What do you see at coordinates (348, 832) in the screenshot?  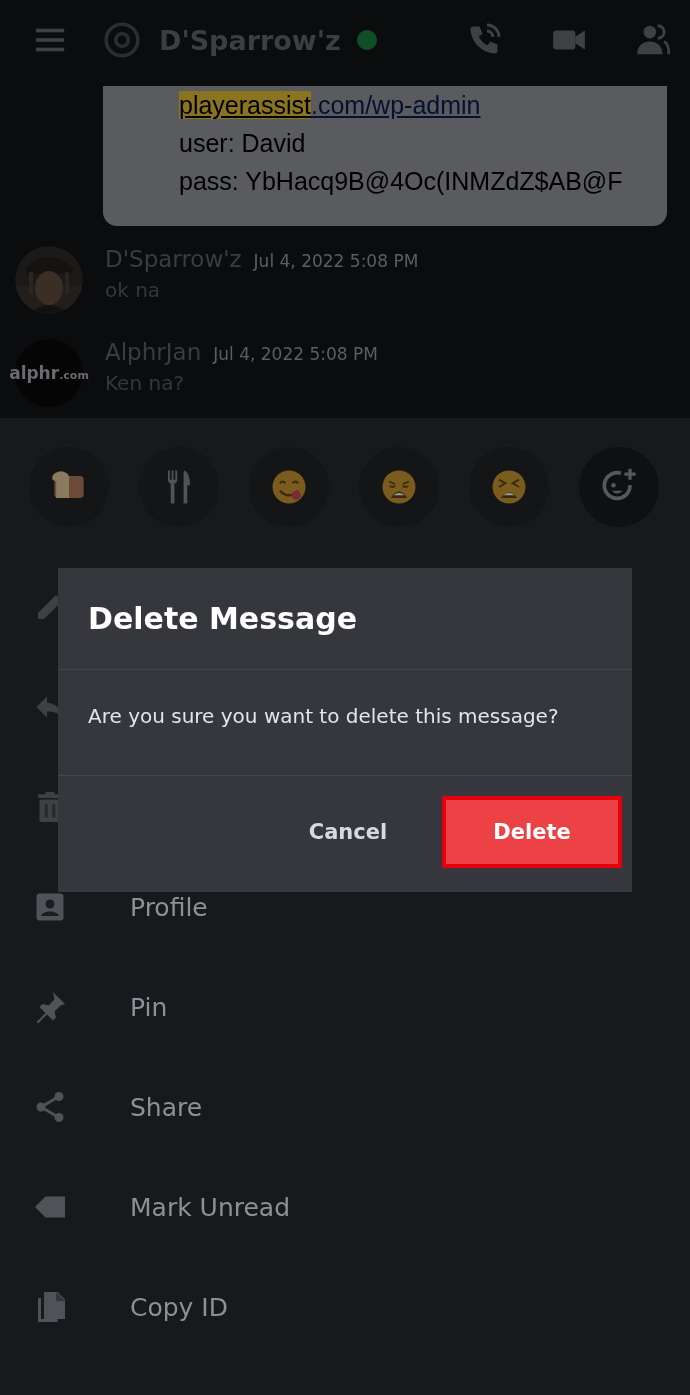 I see `cancel-button: Cancel` at bounding box center [348, 832].